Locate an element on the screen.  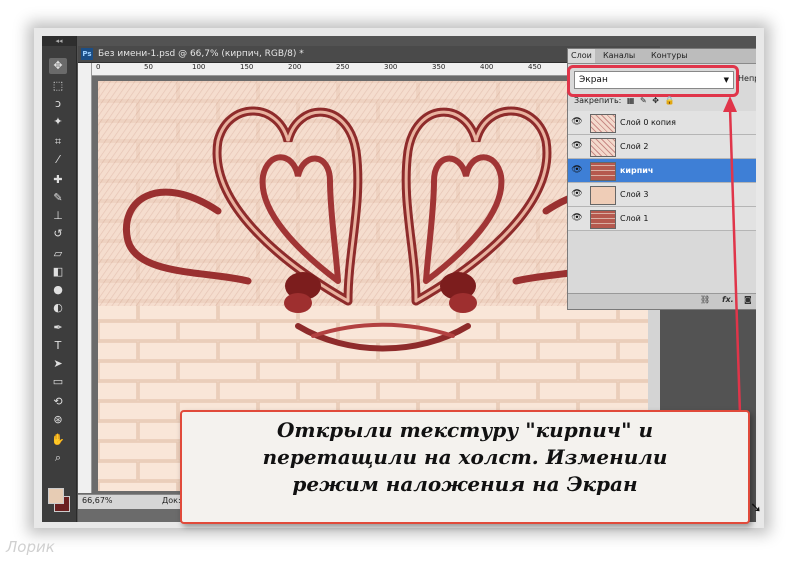
mouse-cursor-icon: ➘ is located at coordinates (756, 508).